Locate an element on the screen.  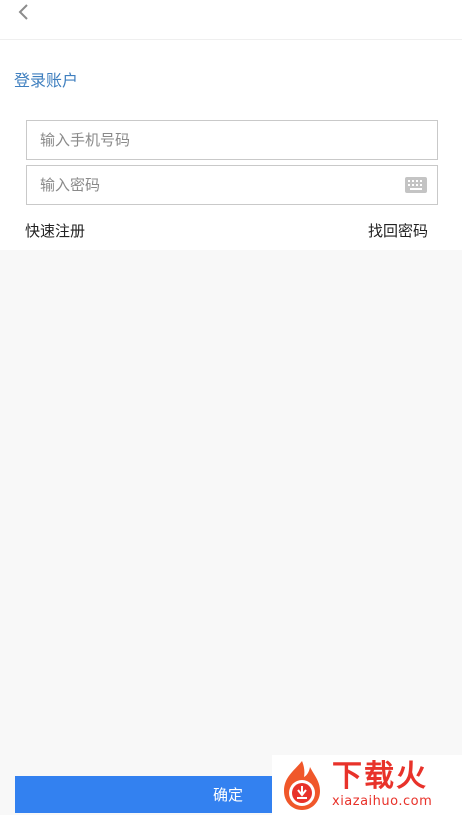
back-button is located at coordinates (24, 12).